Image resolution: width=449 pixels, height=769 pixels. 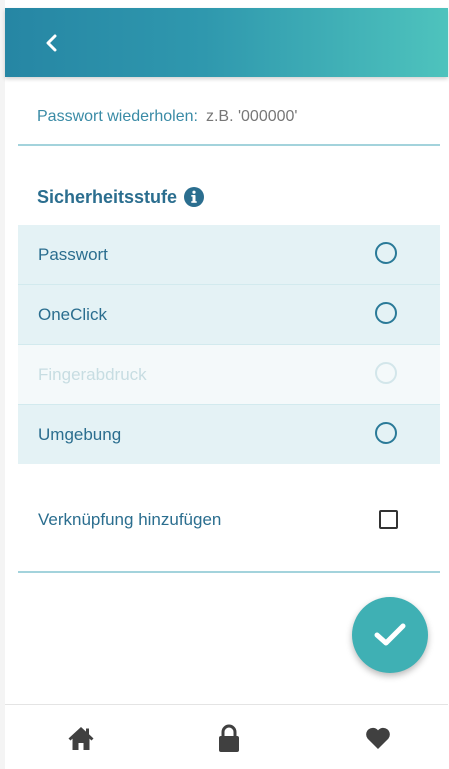 What do you see at coordinates (72, 314) in the screenshot?
I see `option-label: OneClick` at bounding box center [72, 314].